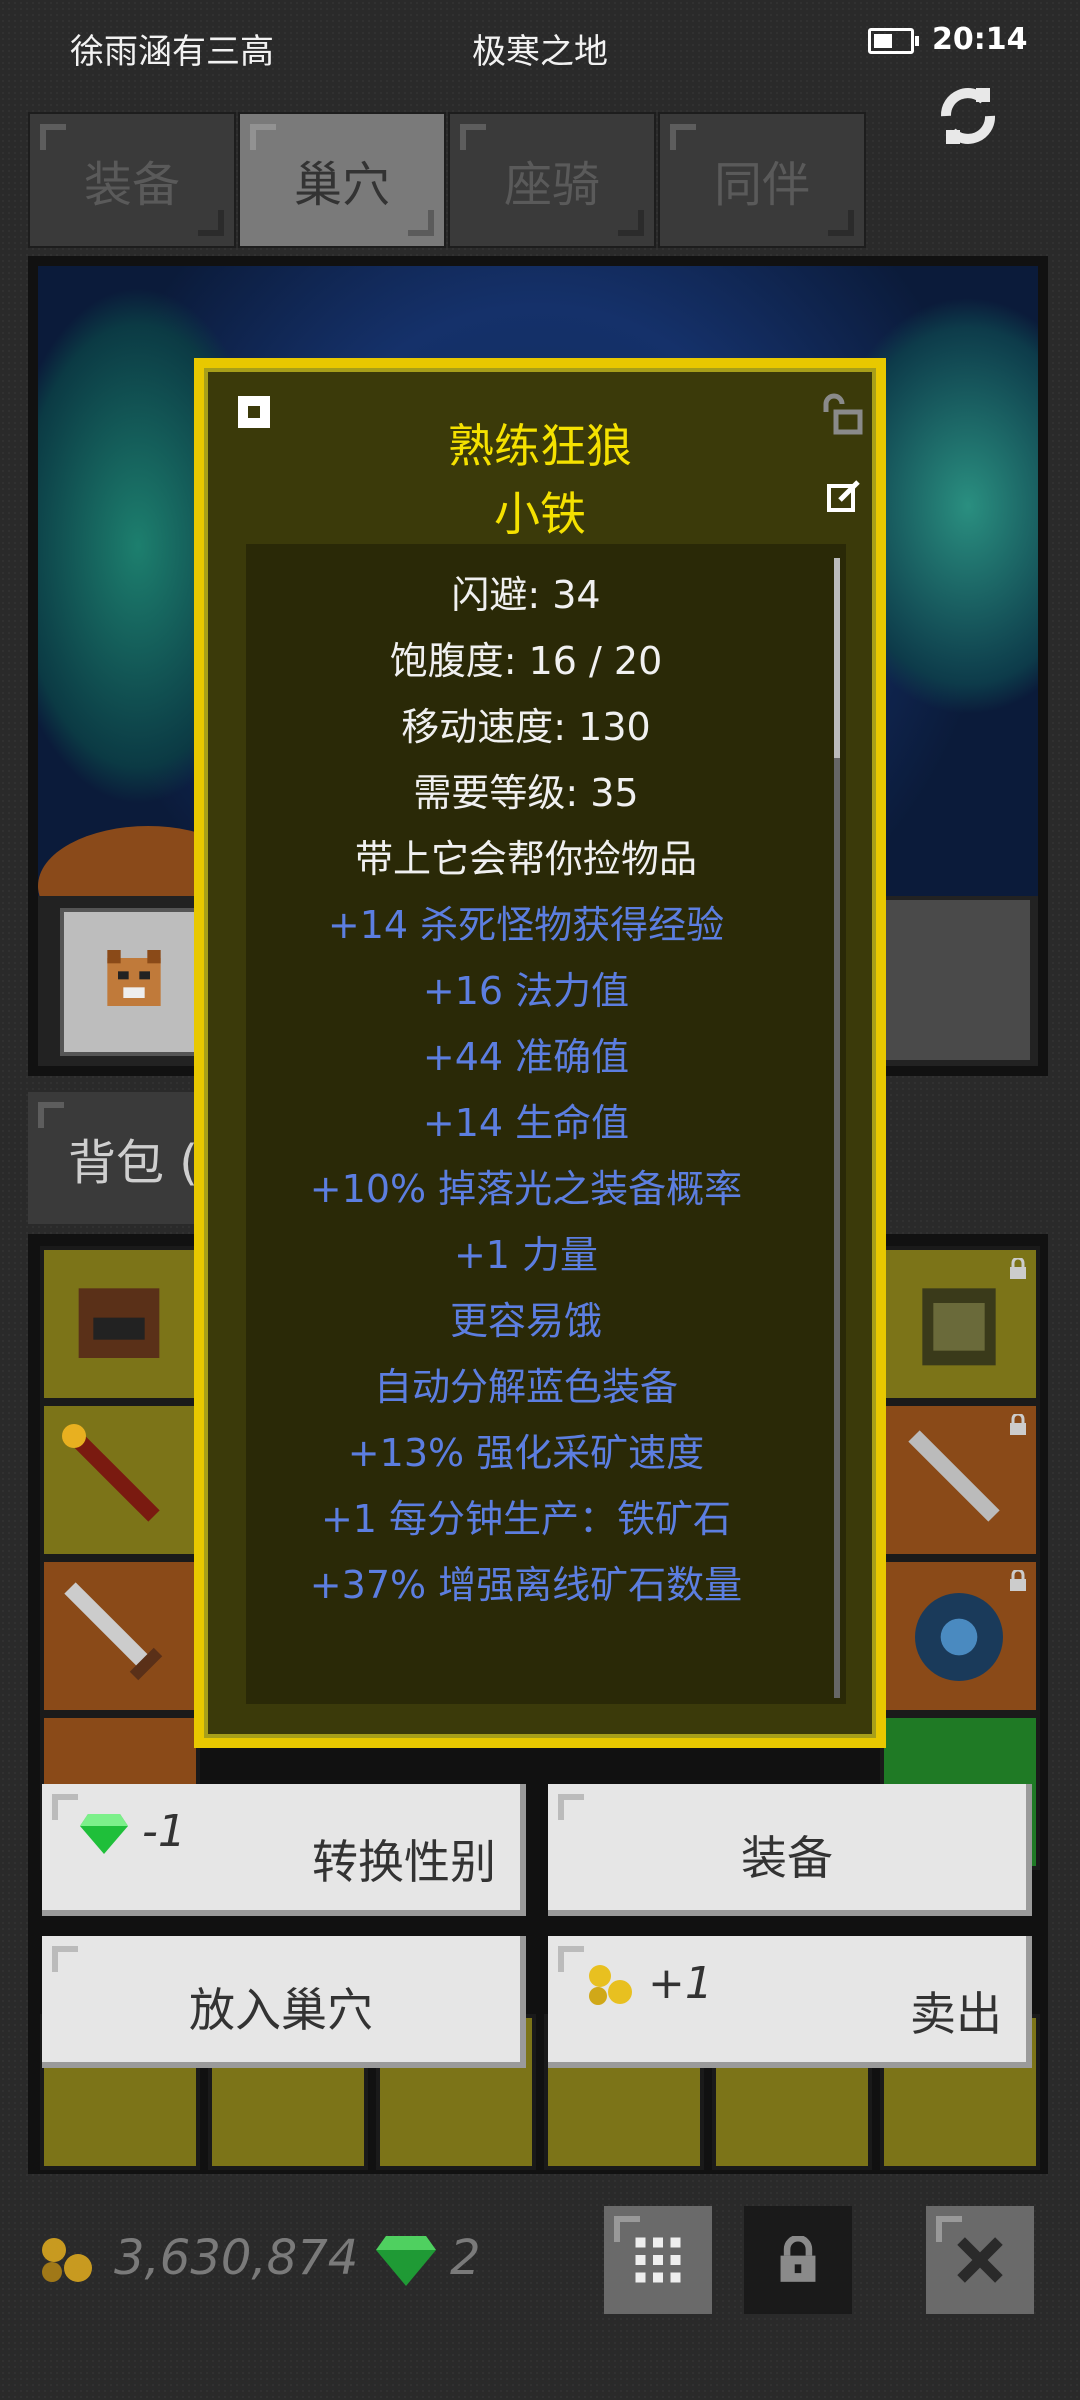 Image resolution: width=1080 pixels, height=2400 pixels. What do you see at coordinates (526, 1123) in the screenshot?
I see `bonus-stat-line: +14 生命值` at bounding box center [526, 1123].